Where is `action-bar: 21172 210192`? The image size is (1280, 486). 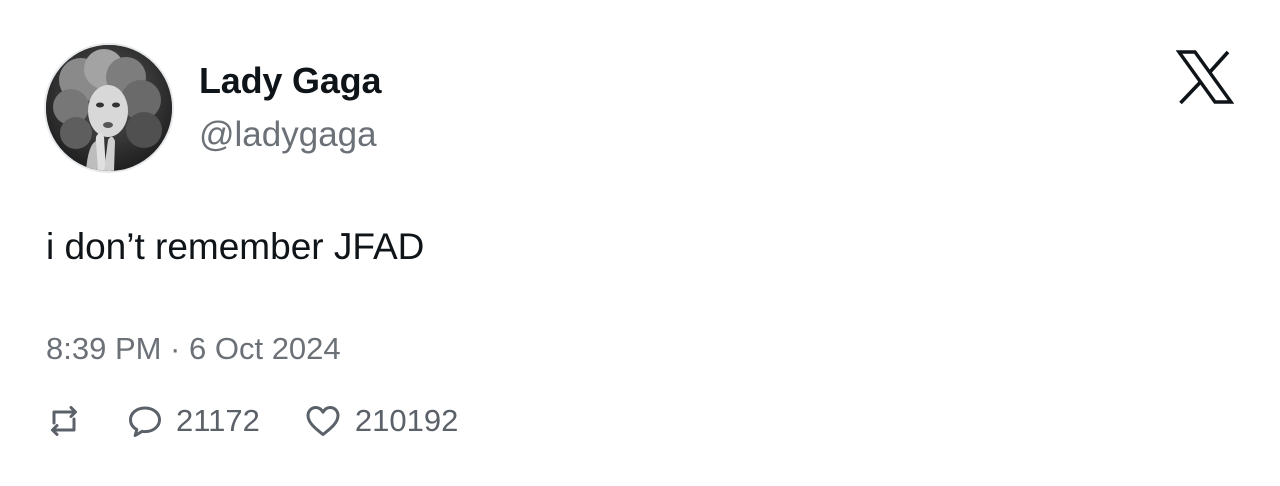
action-bar: 21172 210192 is located at coordinates (252, 421).